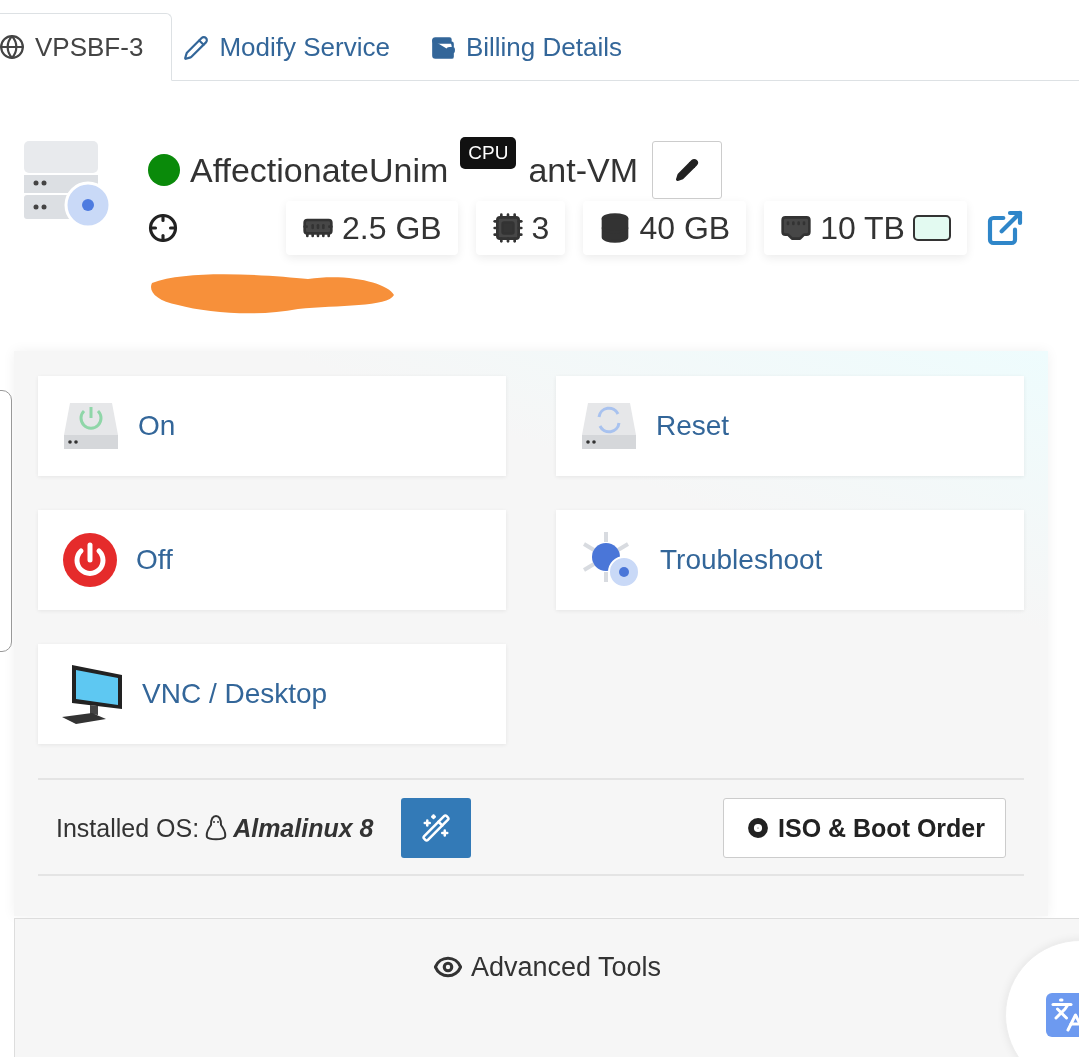 Image resolution: width=1079 pixels, height=1057 pixels. What do you see at coordinates (931, 228) in the screenshot?
I see `usage-bar-icon` at bounding box center [931, 228].